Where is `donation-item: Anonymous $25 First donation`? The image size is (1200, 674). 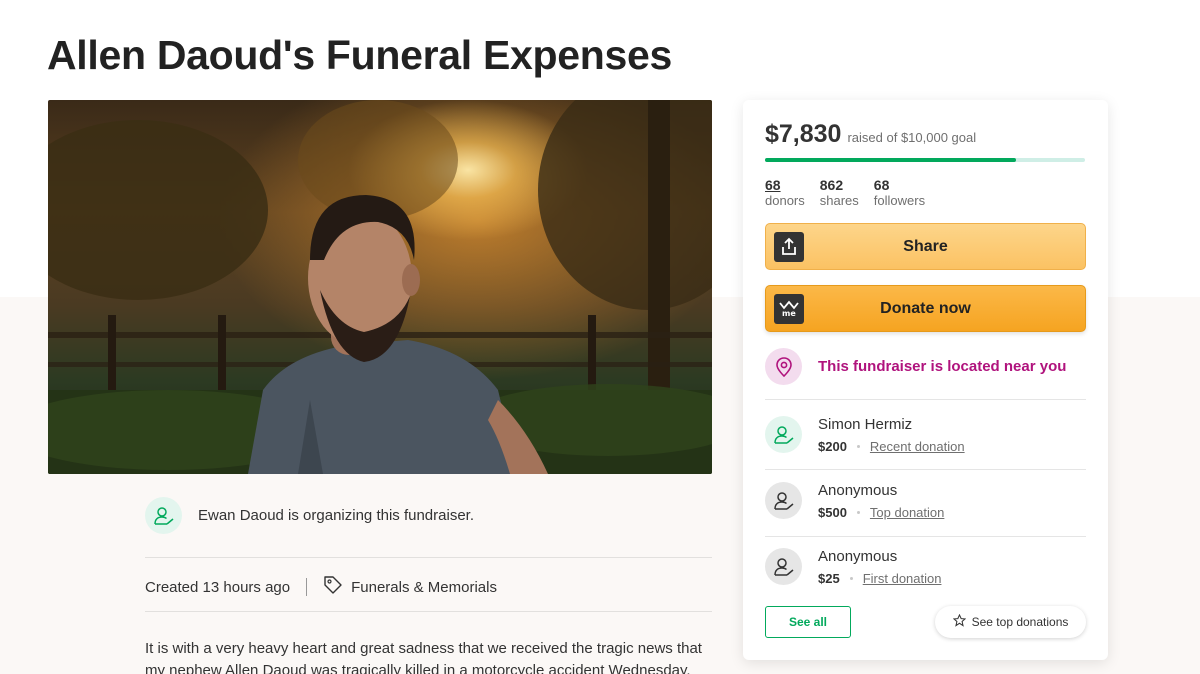 donation-item: Anonymous $25 First donation is located at coordinates (925, 573).